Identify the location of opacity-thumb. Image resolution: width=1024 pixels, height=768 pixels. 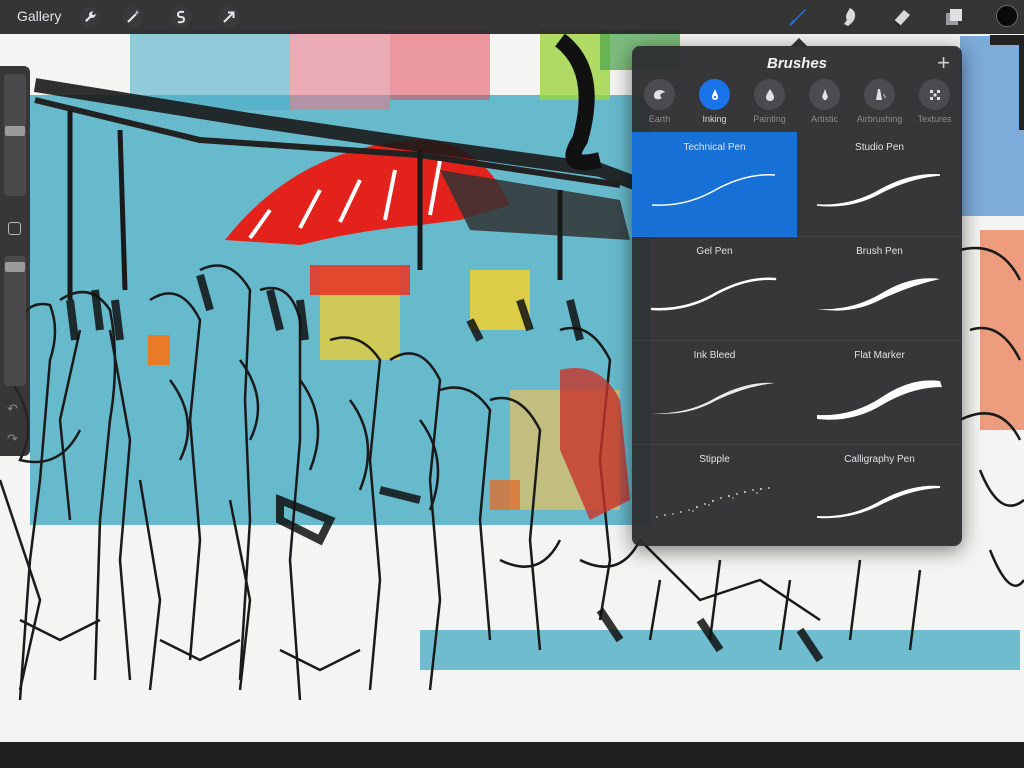
(15, 267).